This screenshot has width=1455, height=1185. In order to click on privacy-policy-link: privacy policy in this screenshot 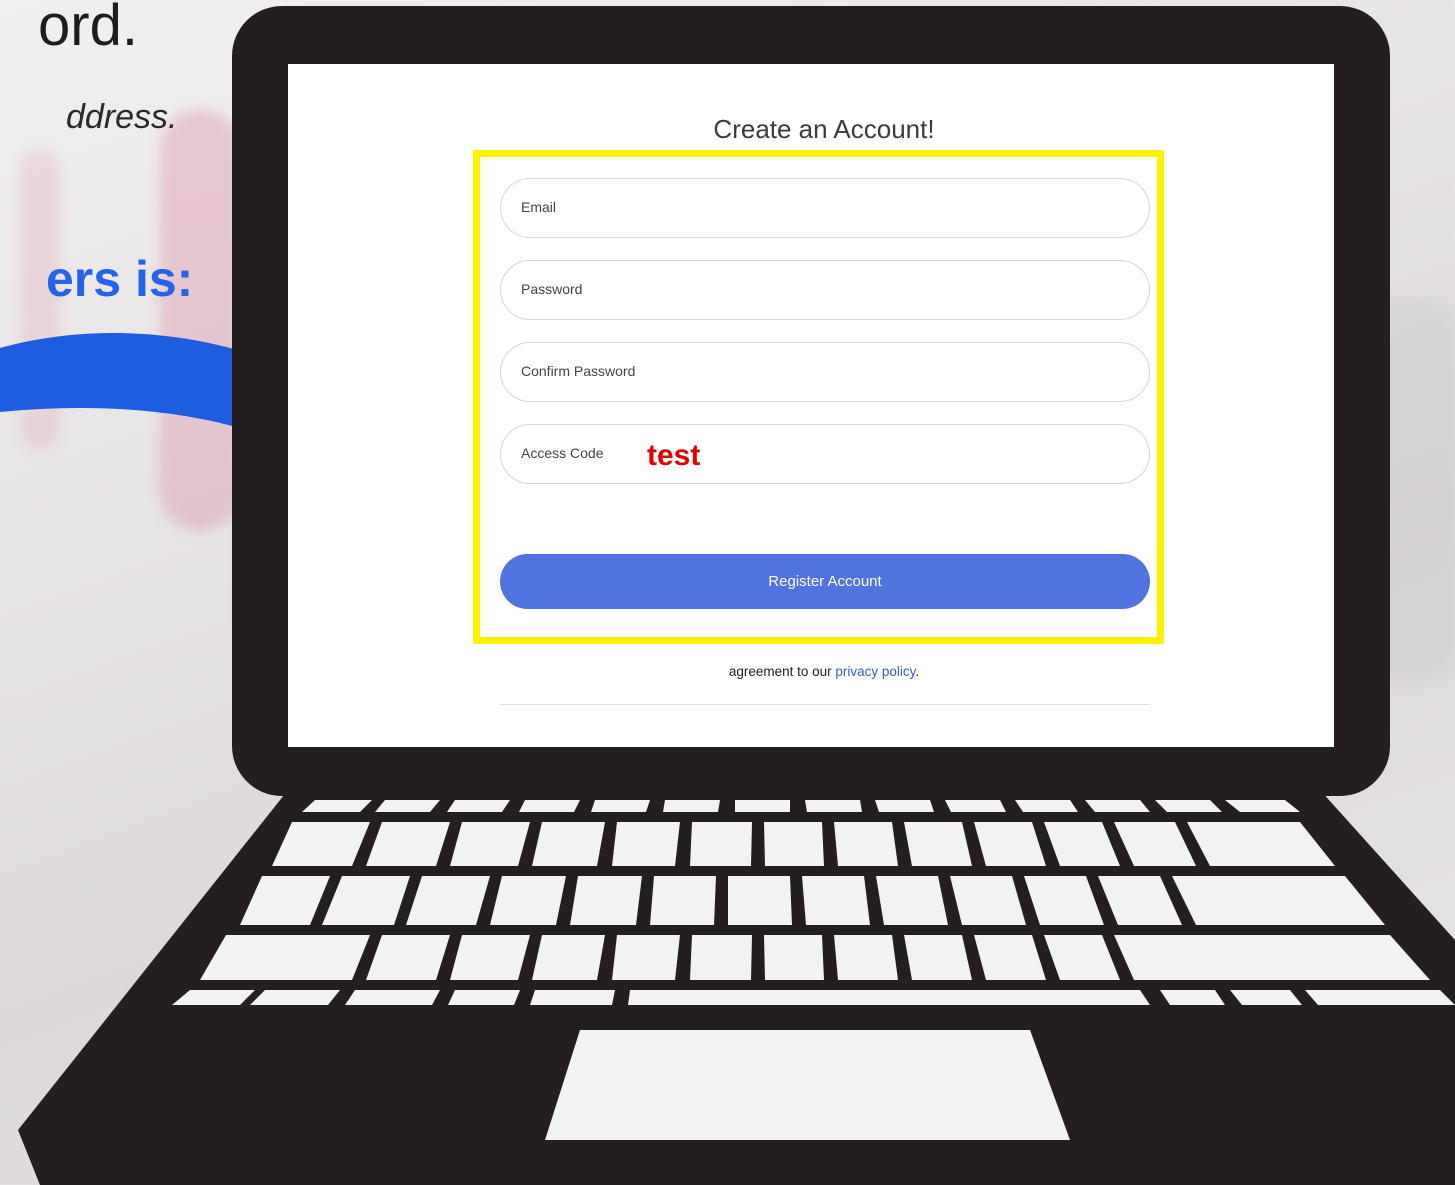, I will do `click(875, 671)`.